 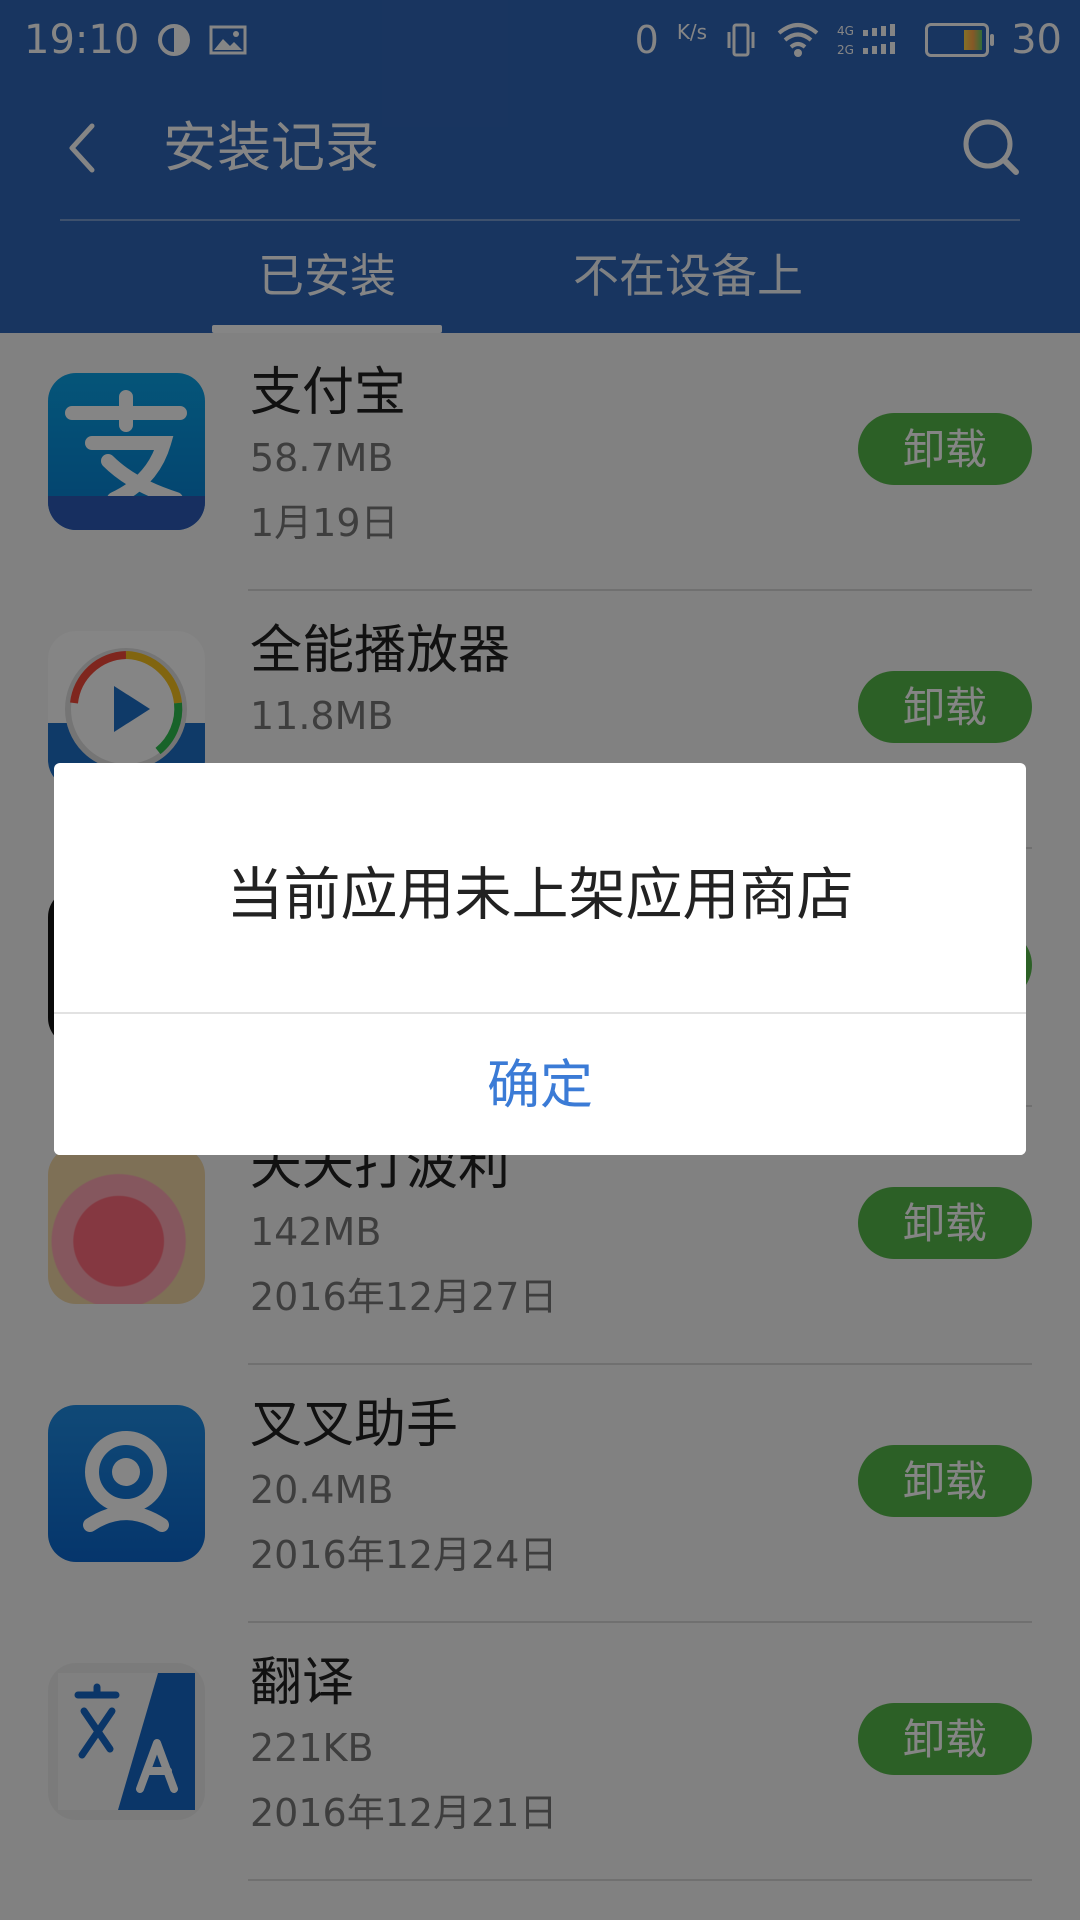 I want to click on confirm-button: 确定, so click(x=540, y=1084).